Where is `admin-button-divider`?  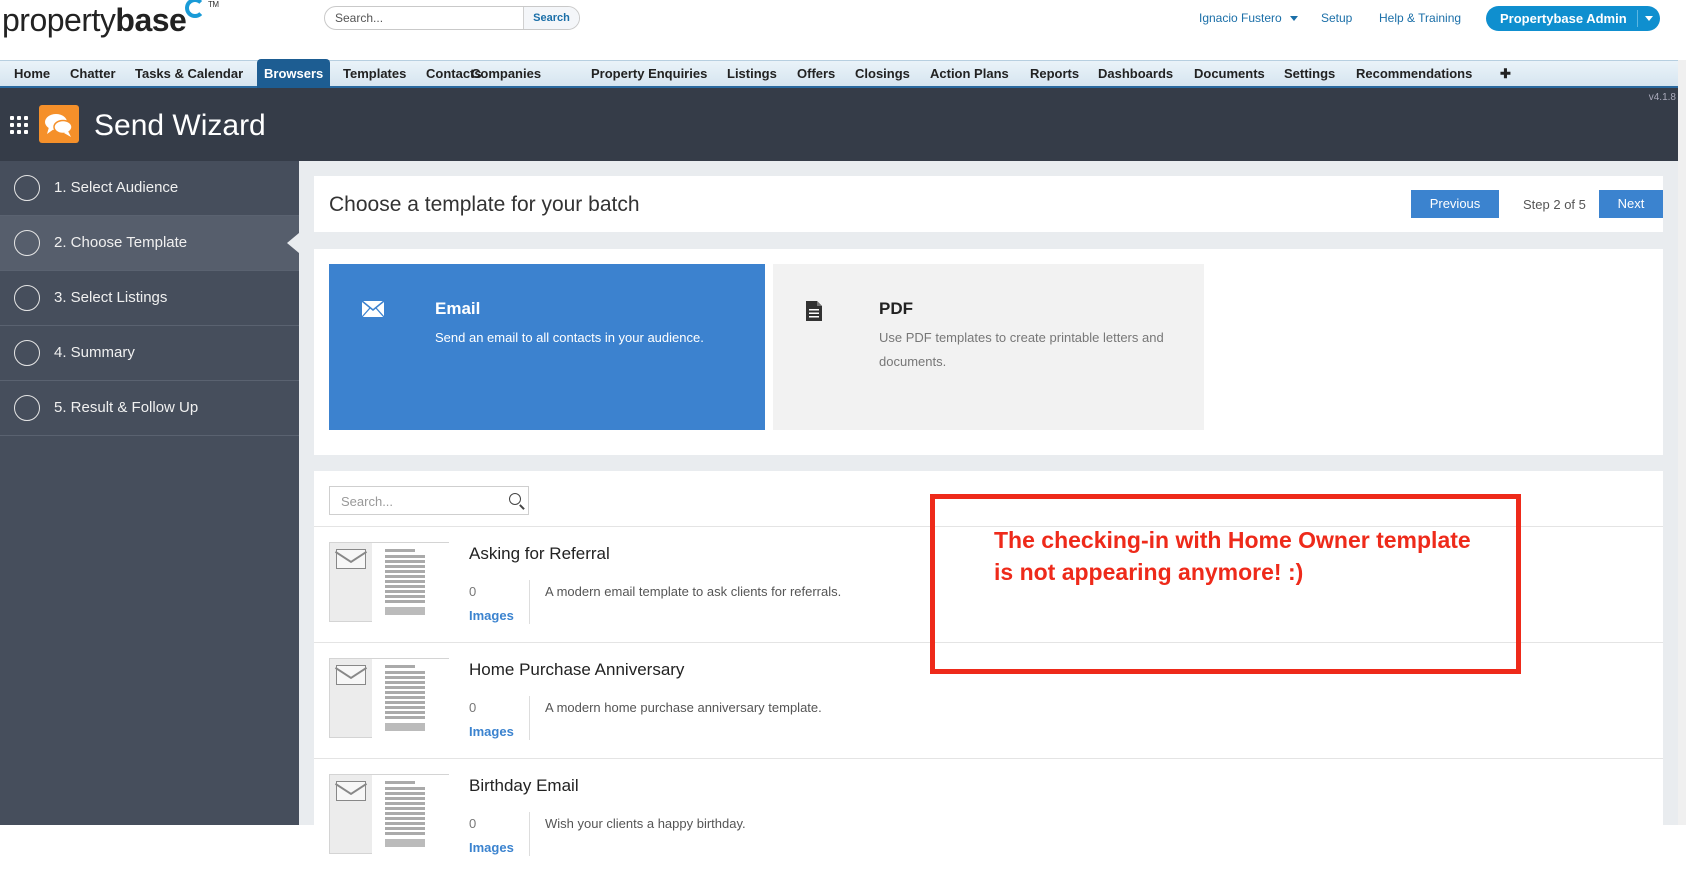
admin-button-divider is located at coordinates (1637, 18).